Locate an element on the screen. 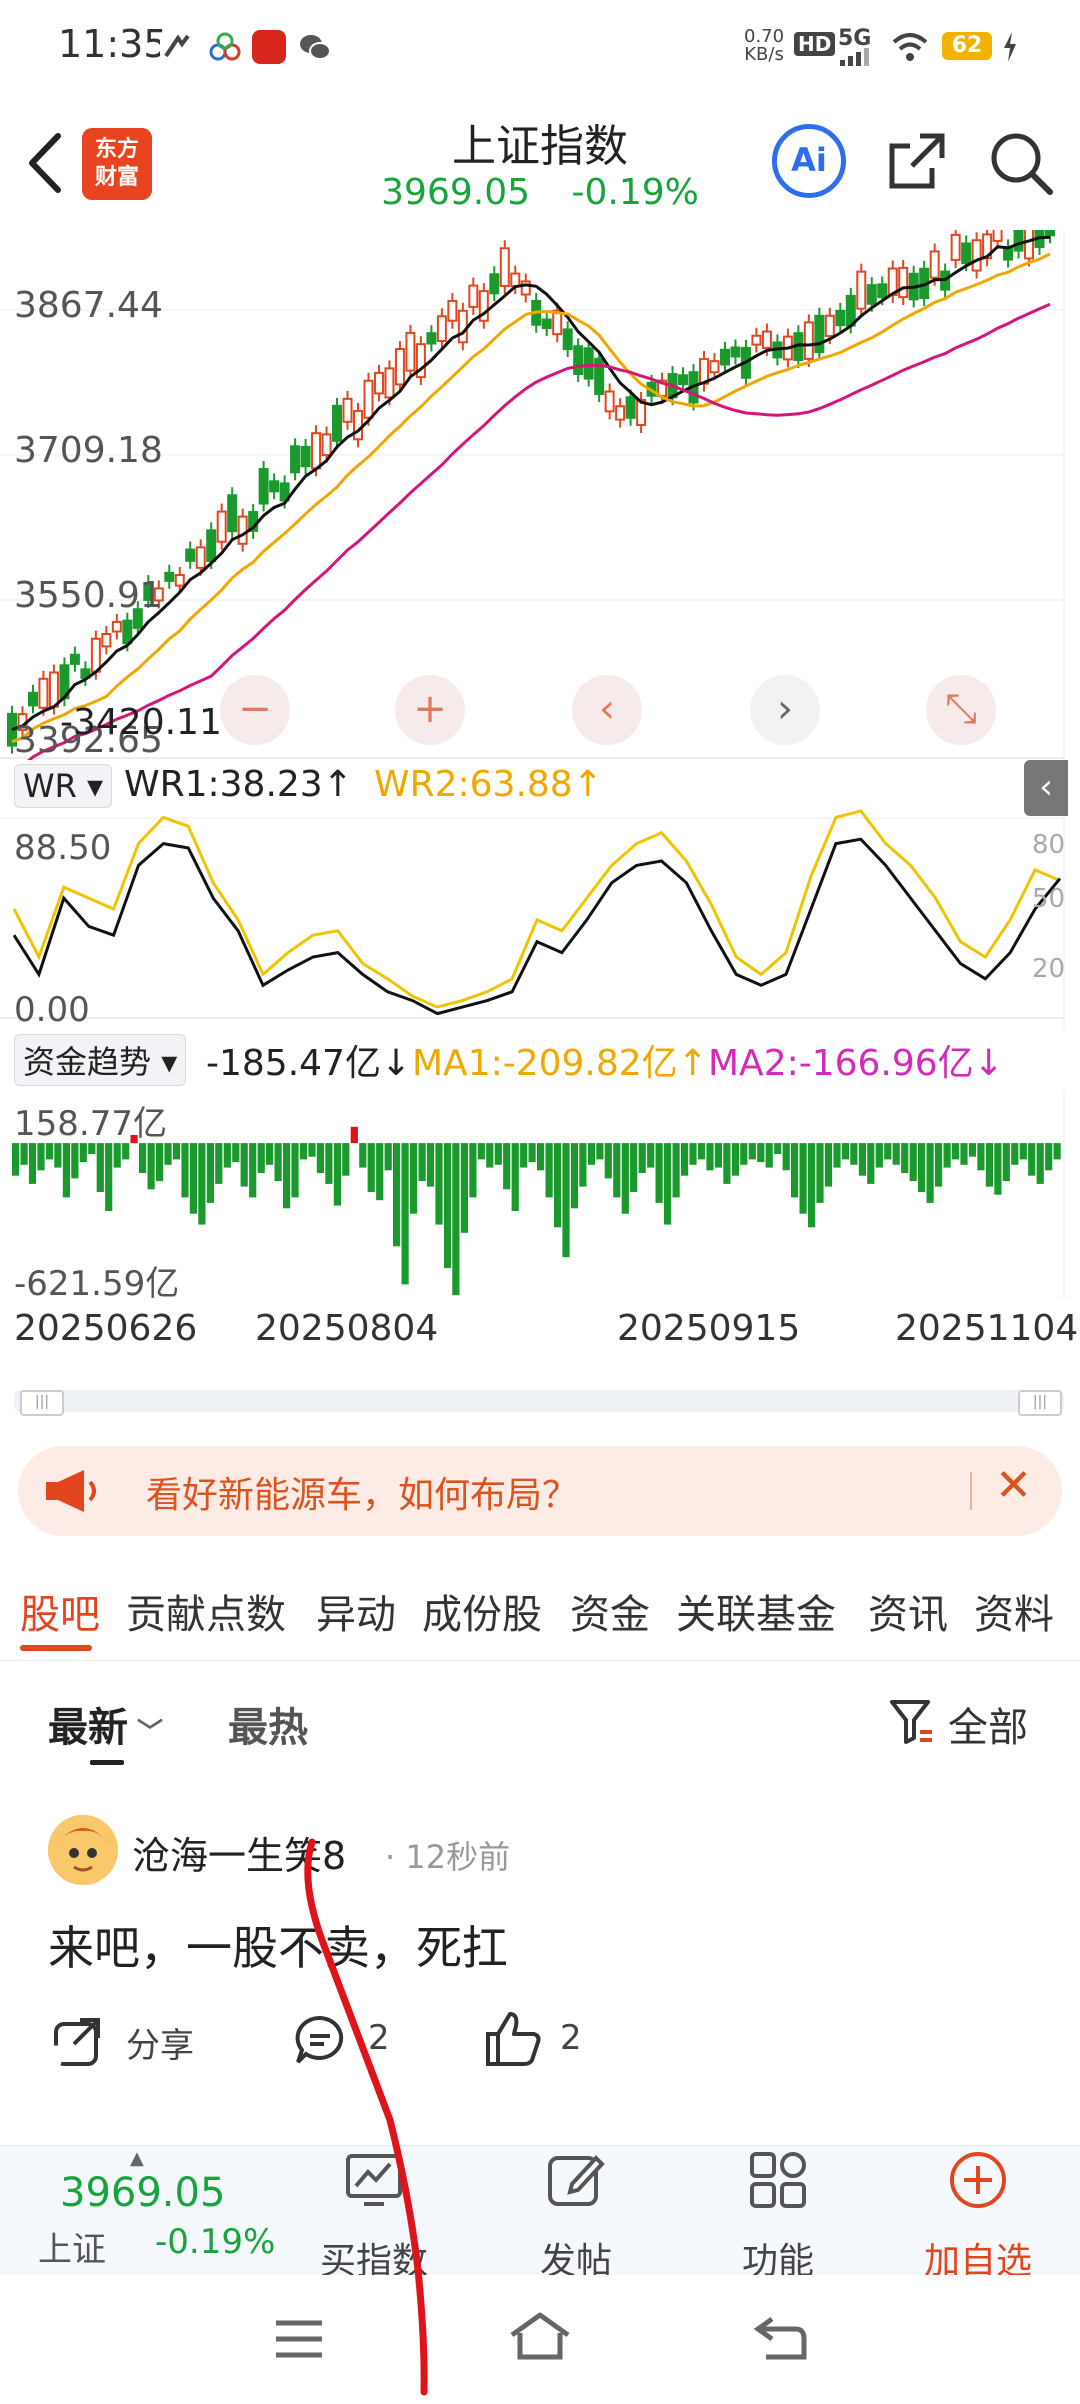 The height and width of the screenshot is (2404, 1080). home-icon is located at coordinates (540, 2338).